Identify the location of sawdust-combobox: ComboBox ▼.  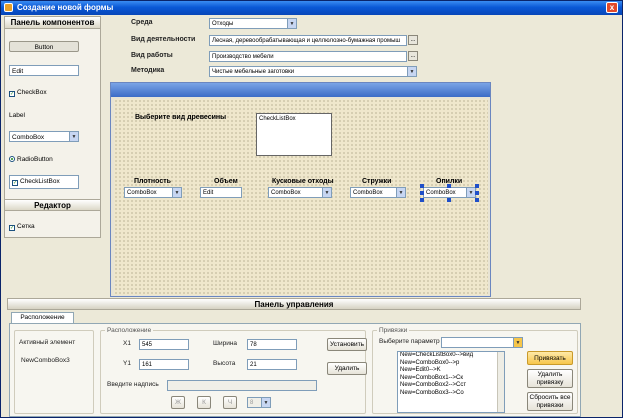
(449, 192).